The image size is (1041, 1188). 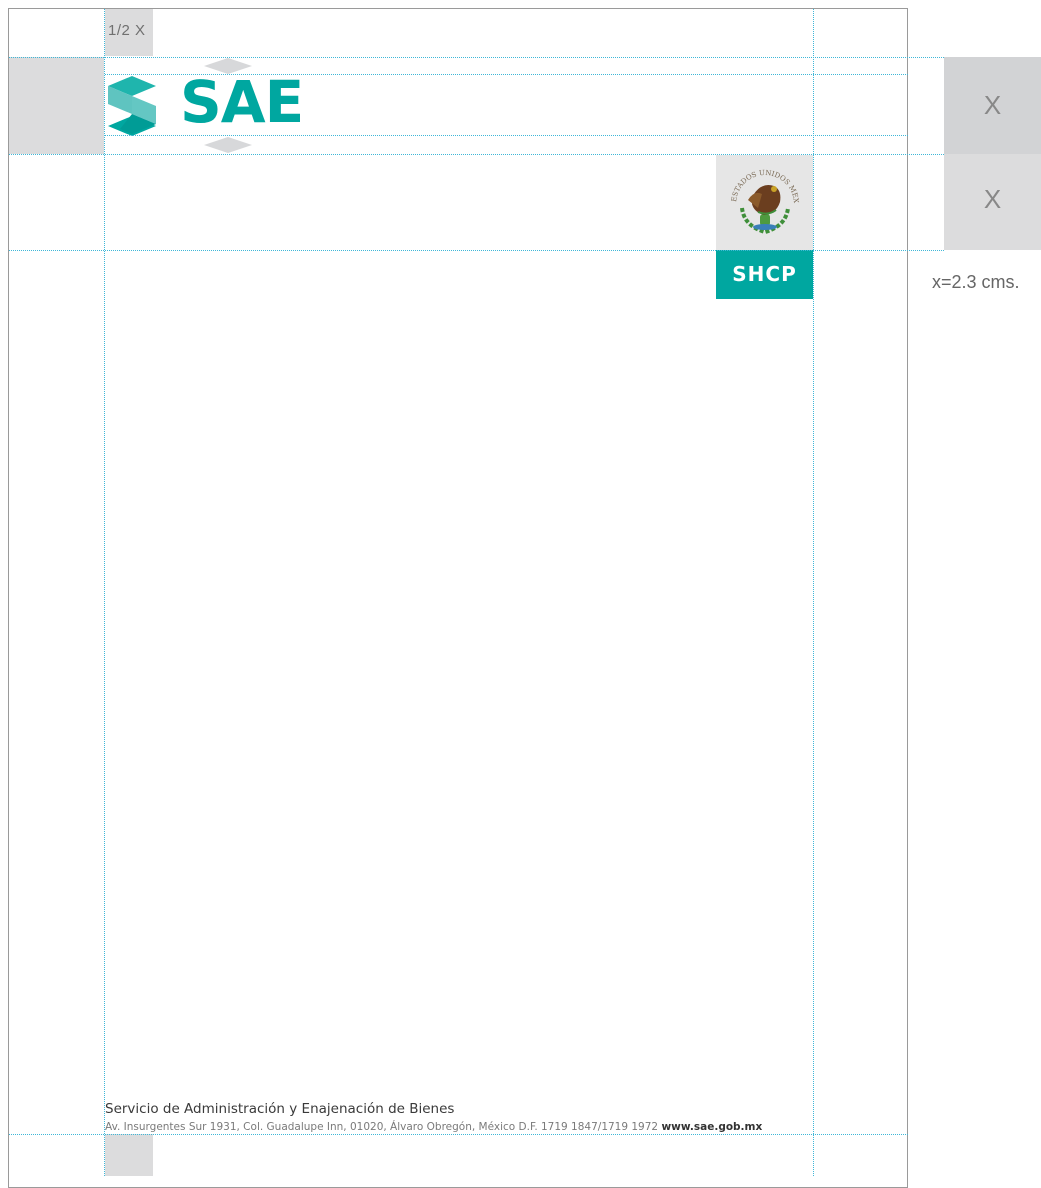 I want to click on footer-website-link: www.sae.gob.mx, so click(x=711, y=1127).